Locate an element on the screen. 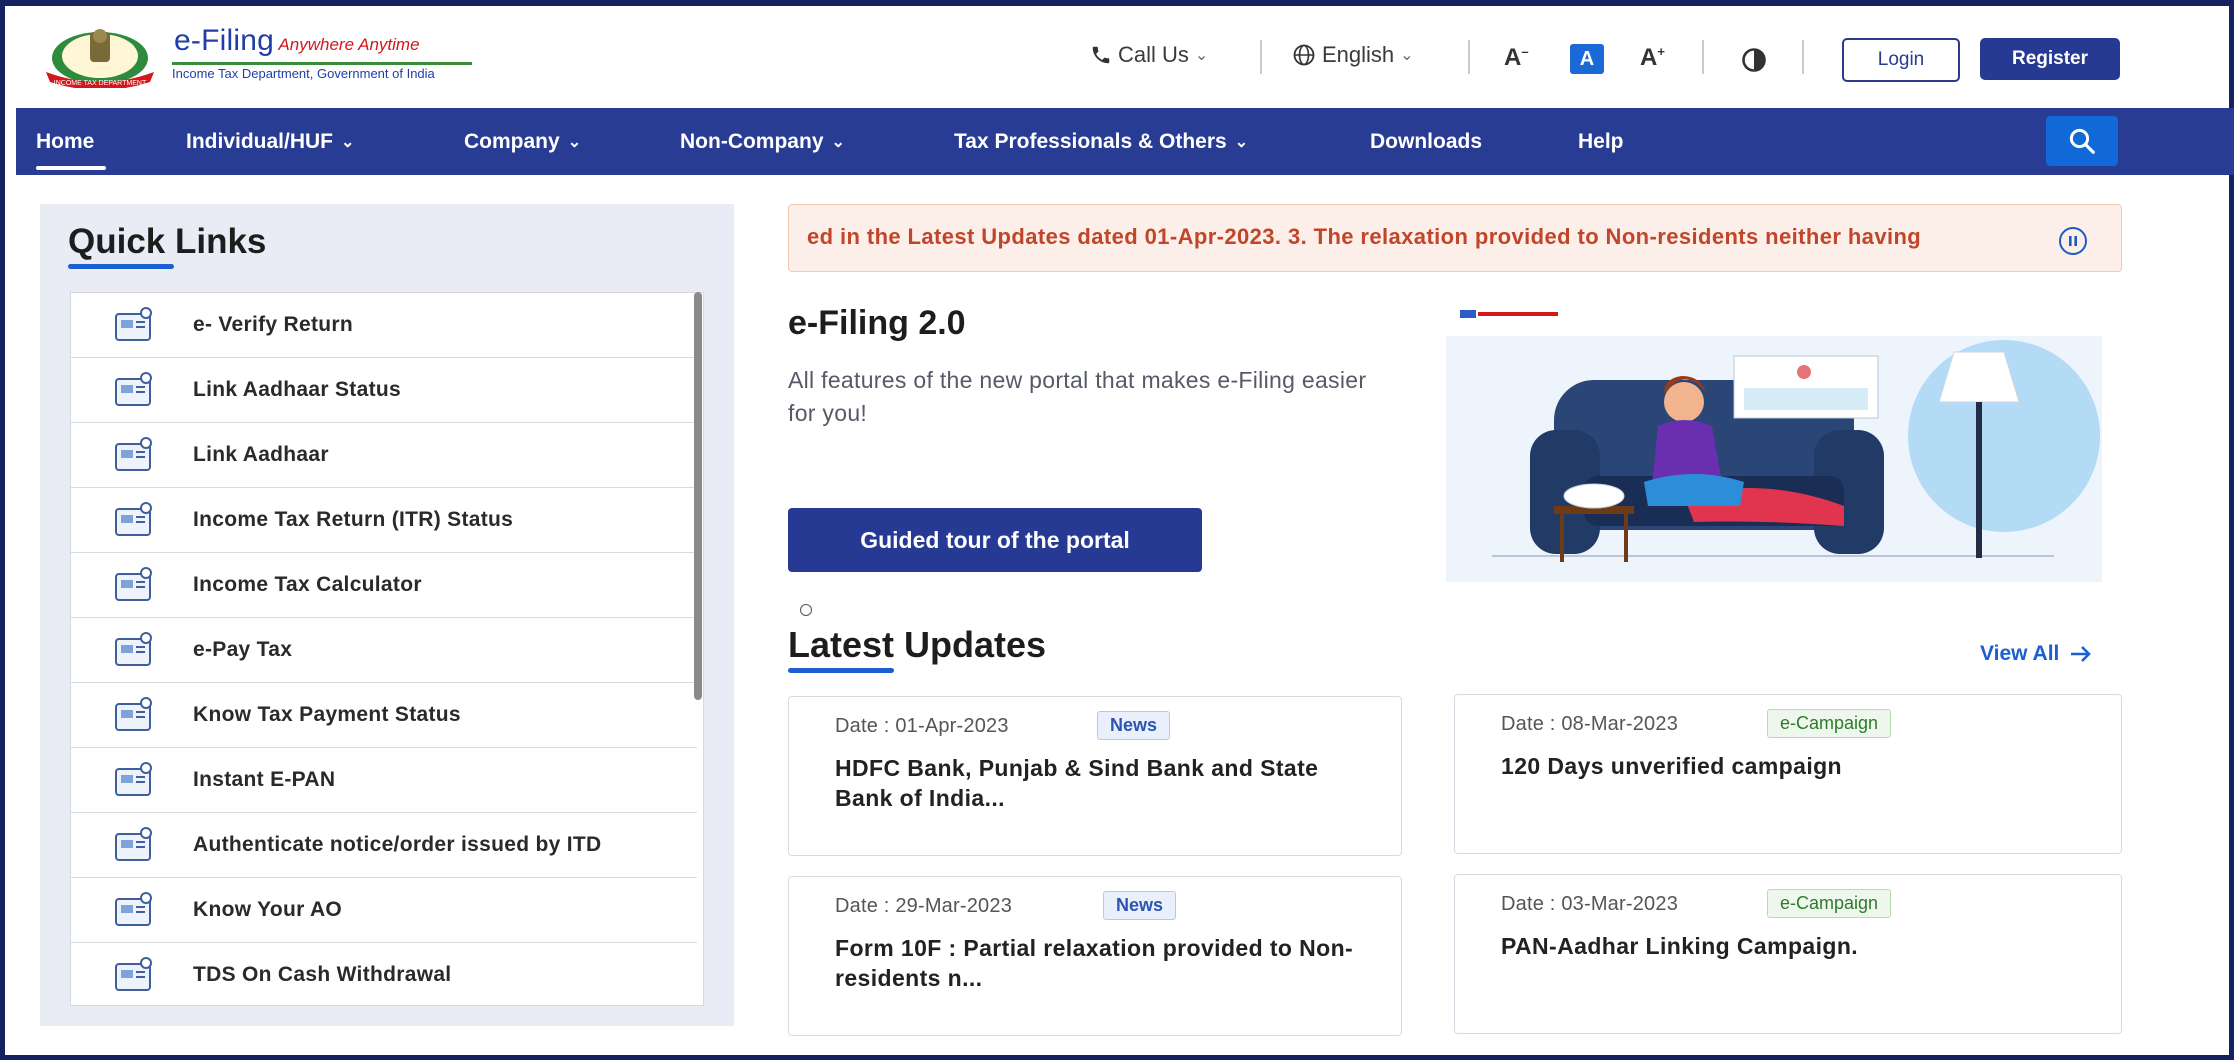  quick-link-item: e- Verify Return is located at coordinates (384, 325).